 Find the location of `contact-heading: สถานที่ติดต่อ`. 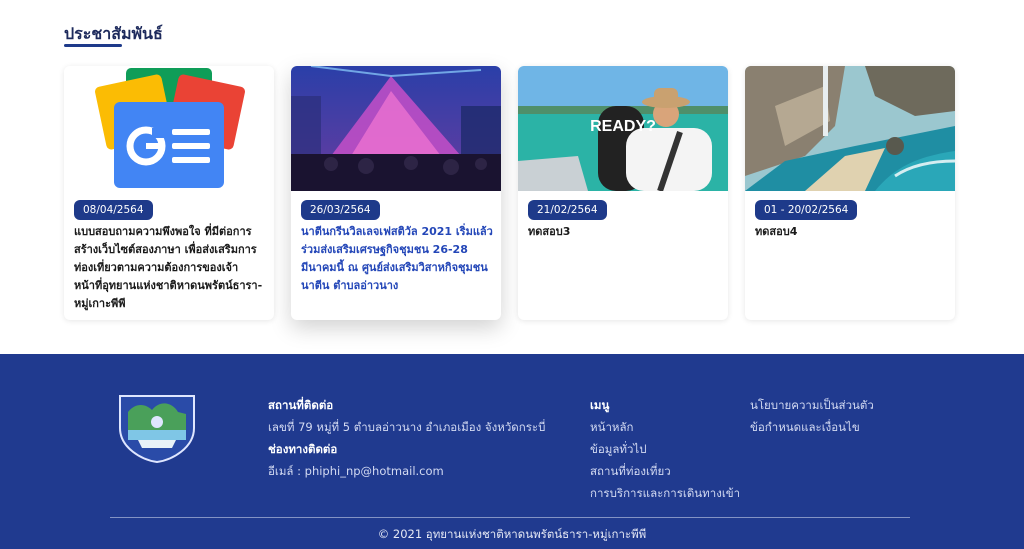

contact-heading: สถานที่ติดต่อ is located at coordinates (301, 405).